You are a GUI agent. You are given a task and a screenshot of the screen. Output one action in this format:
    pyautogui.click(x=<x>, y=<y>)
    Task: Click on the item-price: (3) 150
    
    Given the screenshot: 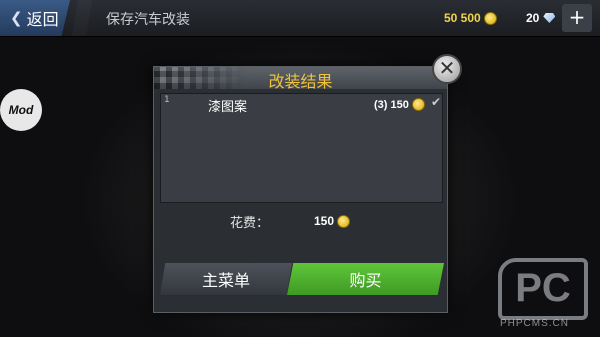 What is the action you would take?
    pyautogui.click(x=399, y=104)
    